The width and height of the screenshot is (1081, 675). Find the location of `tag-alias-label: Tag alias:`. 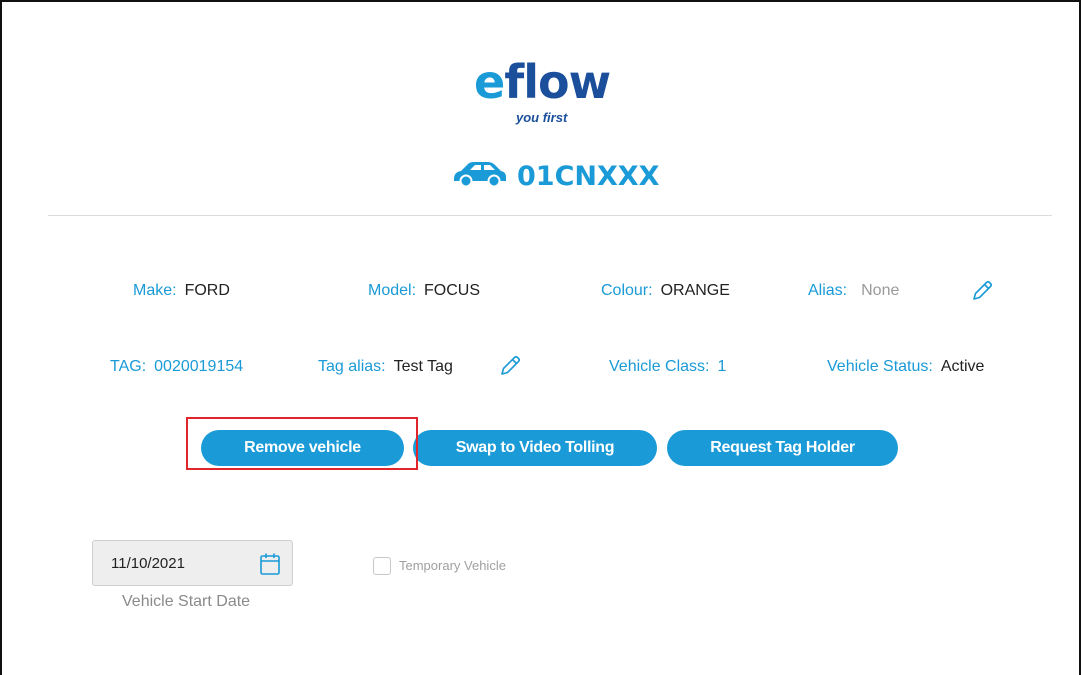

tag-alias-label: Tag alias: is located at coordinates (352, 366).